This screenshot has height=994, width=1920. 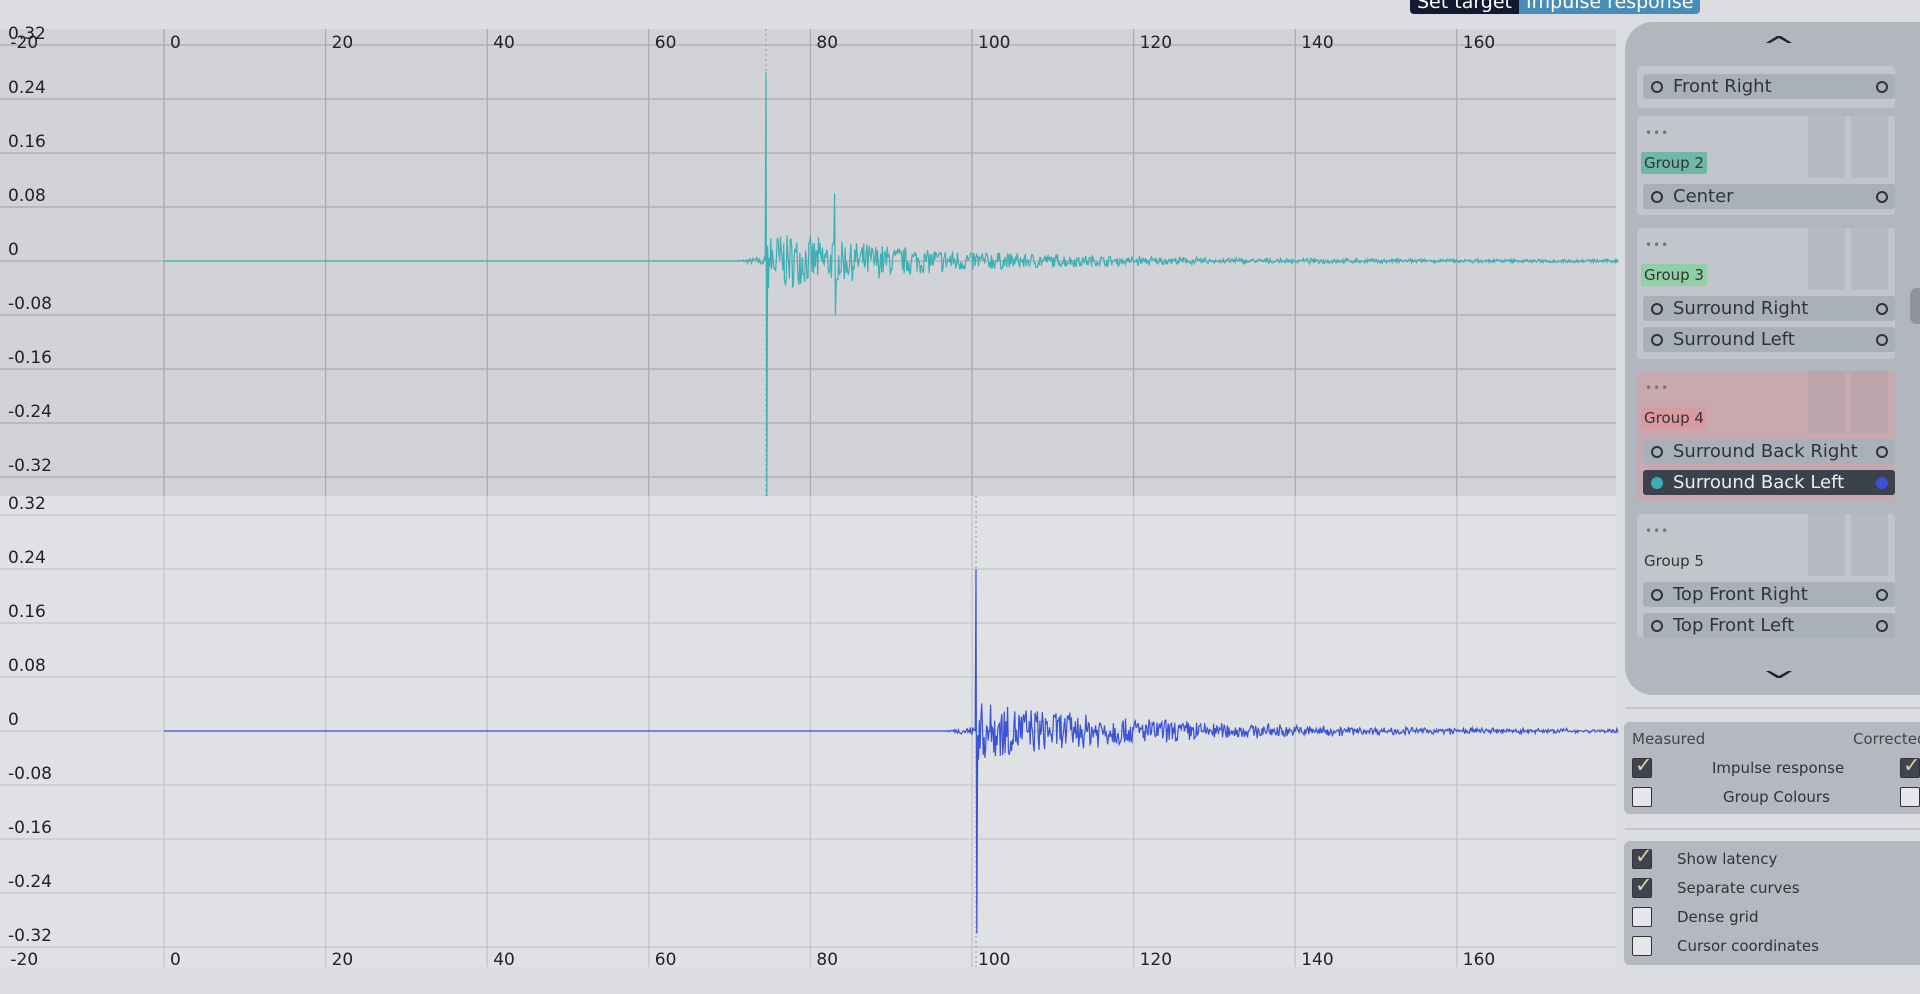 I want to click on tab-impulse-response: Impulse response, so click(x=1610, y=7).